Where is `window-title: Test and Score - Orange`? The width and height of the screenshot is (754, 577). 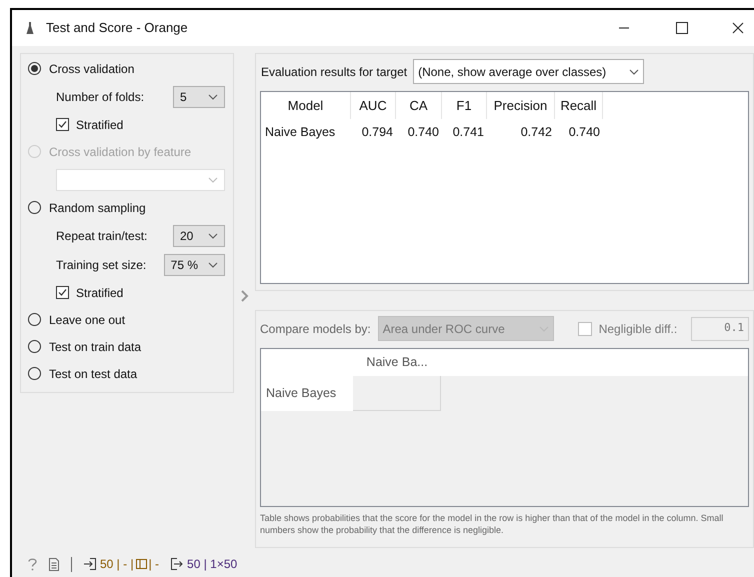 window-title: Test and Score - Orange is located at coordinates (117, 28).